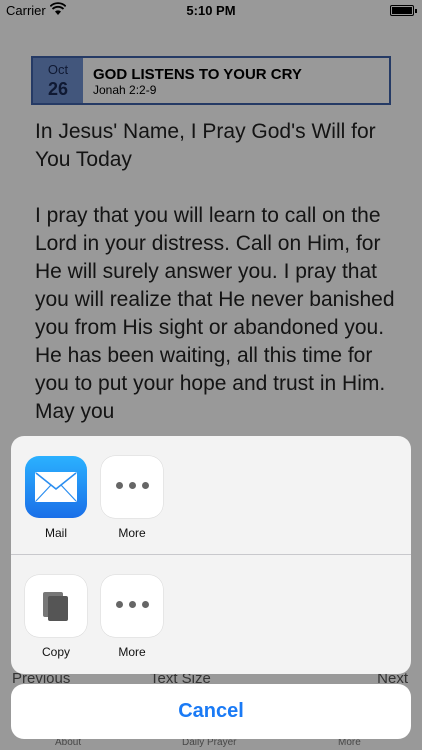 The image size is (422, 750). I want to click on copy-button: Copy, so click(56, 617).